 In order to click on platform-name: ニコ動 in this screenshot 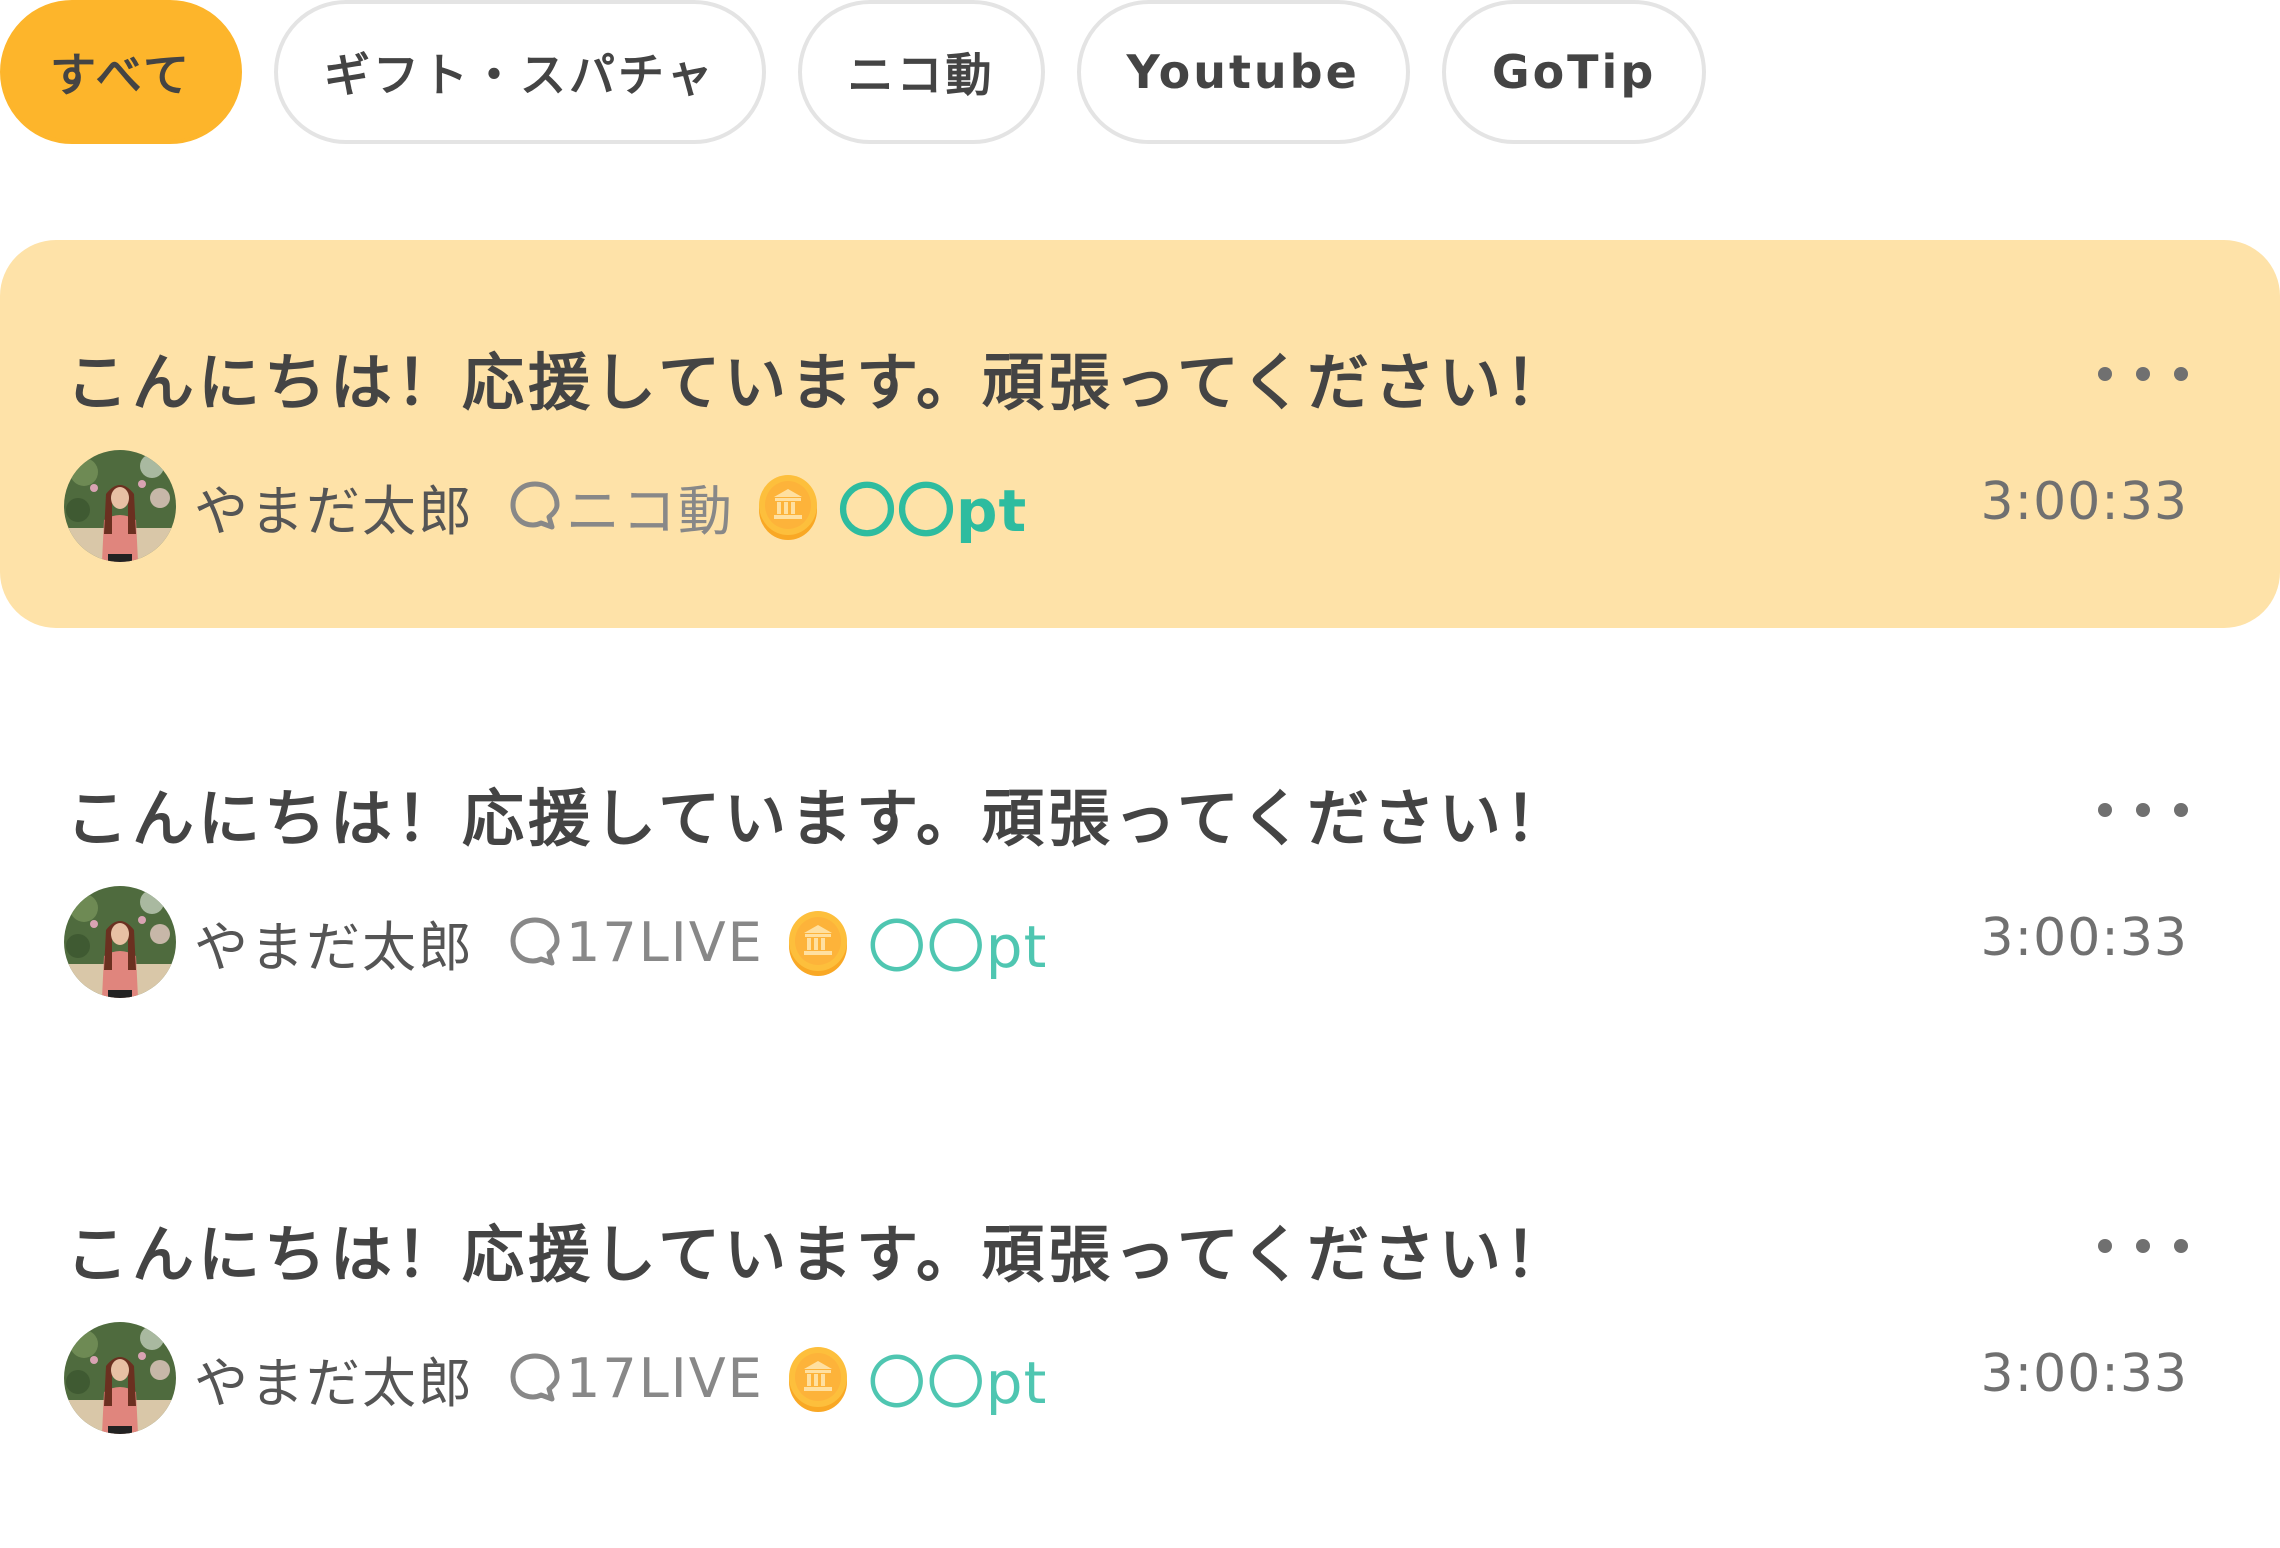, I will do `click(650, 511)`.